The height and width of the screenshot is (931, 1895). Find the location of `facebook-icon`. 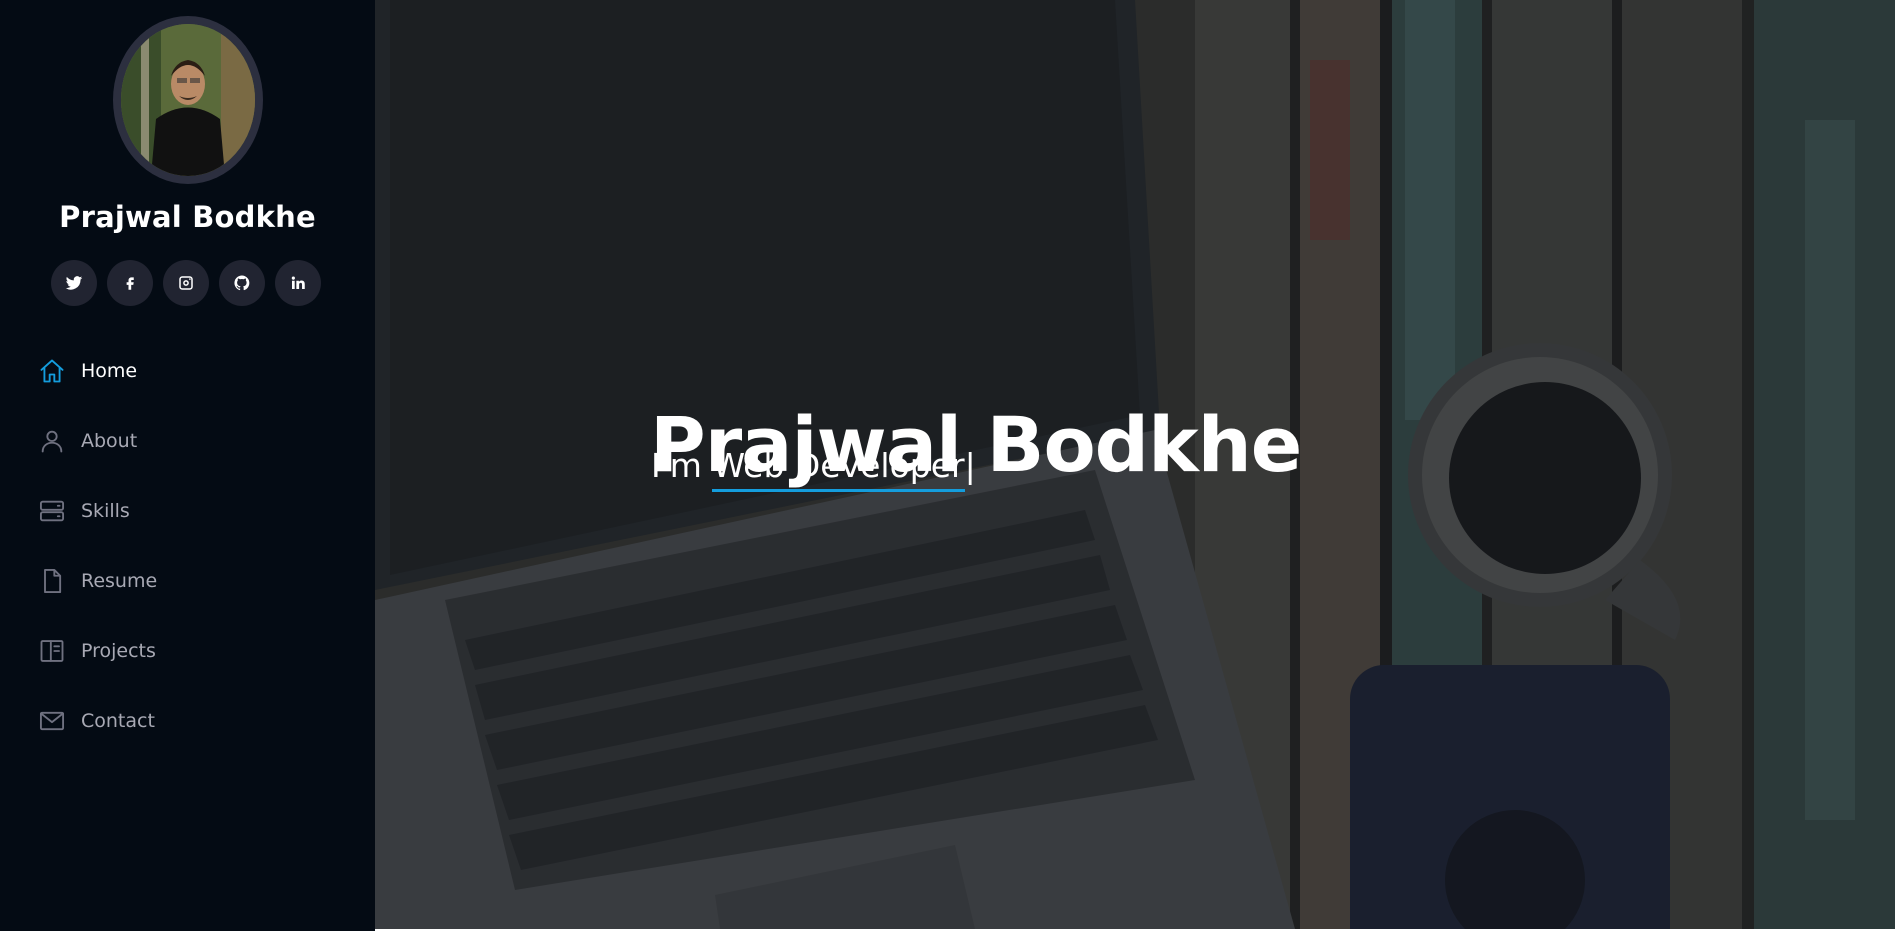

facebook-icon is located at coordinates (130, 283).